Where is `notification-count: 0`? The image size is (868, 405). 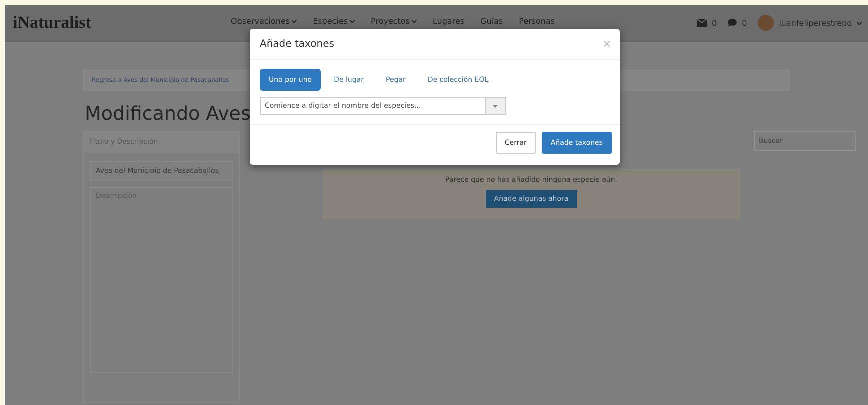
notification-count: 0 is located at coordinates (745, 23).